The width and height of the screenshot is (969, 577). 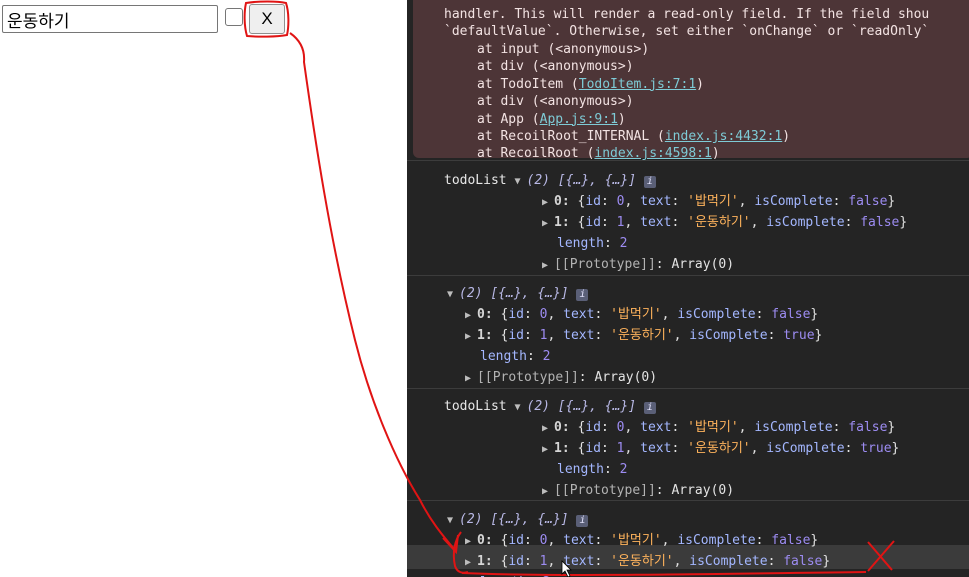 I want to click on stack-trace-line: at RecoilRoot_INTERNAL (index.js:4432:1), so click(x=633, y=136).